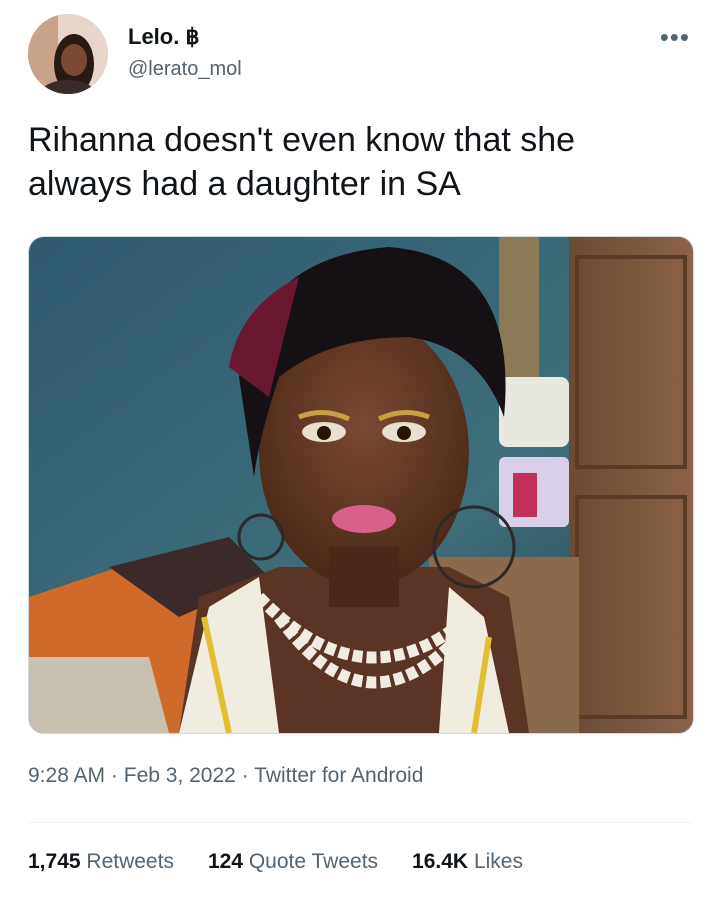  Describe the element at coordinates (185, 69) in the screenshot. I see `author-handle: @lerato_mol` at that location.